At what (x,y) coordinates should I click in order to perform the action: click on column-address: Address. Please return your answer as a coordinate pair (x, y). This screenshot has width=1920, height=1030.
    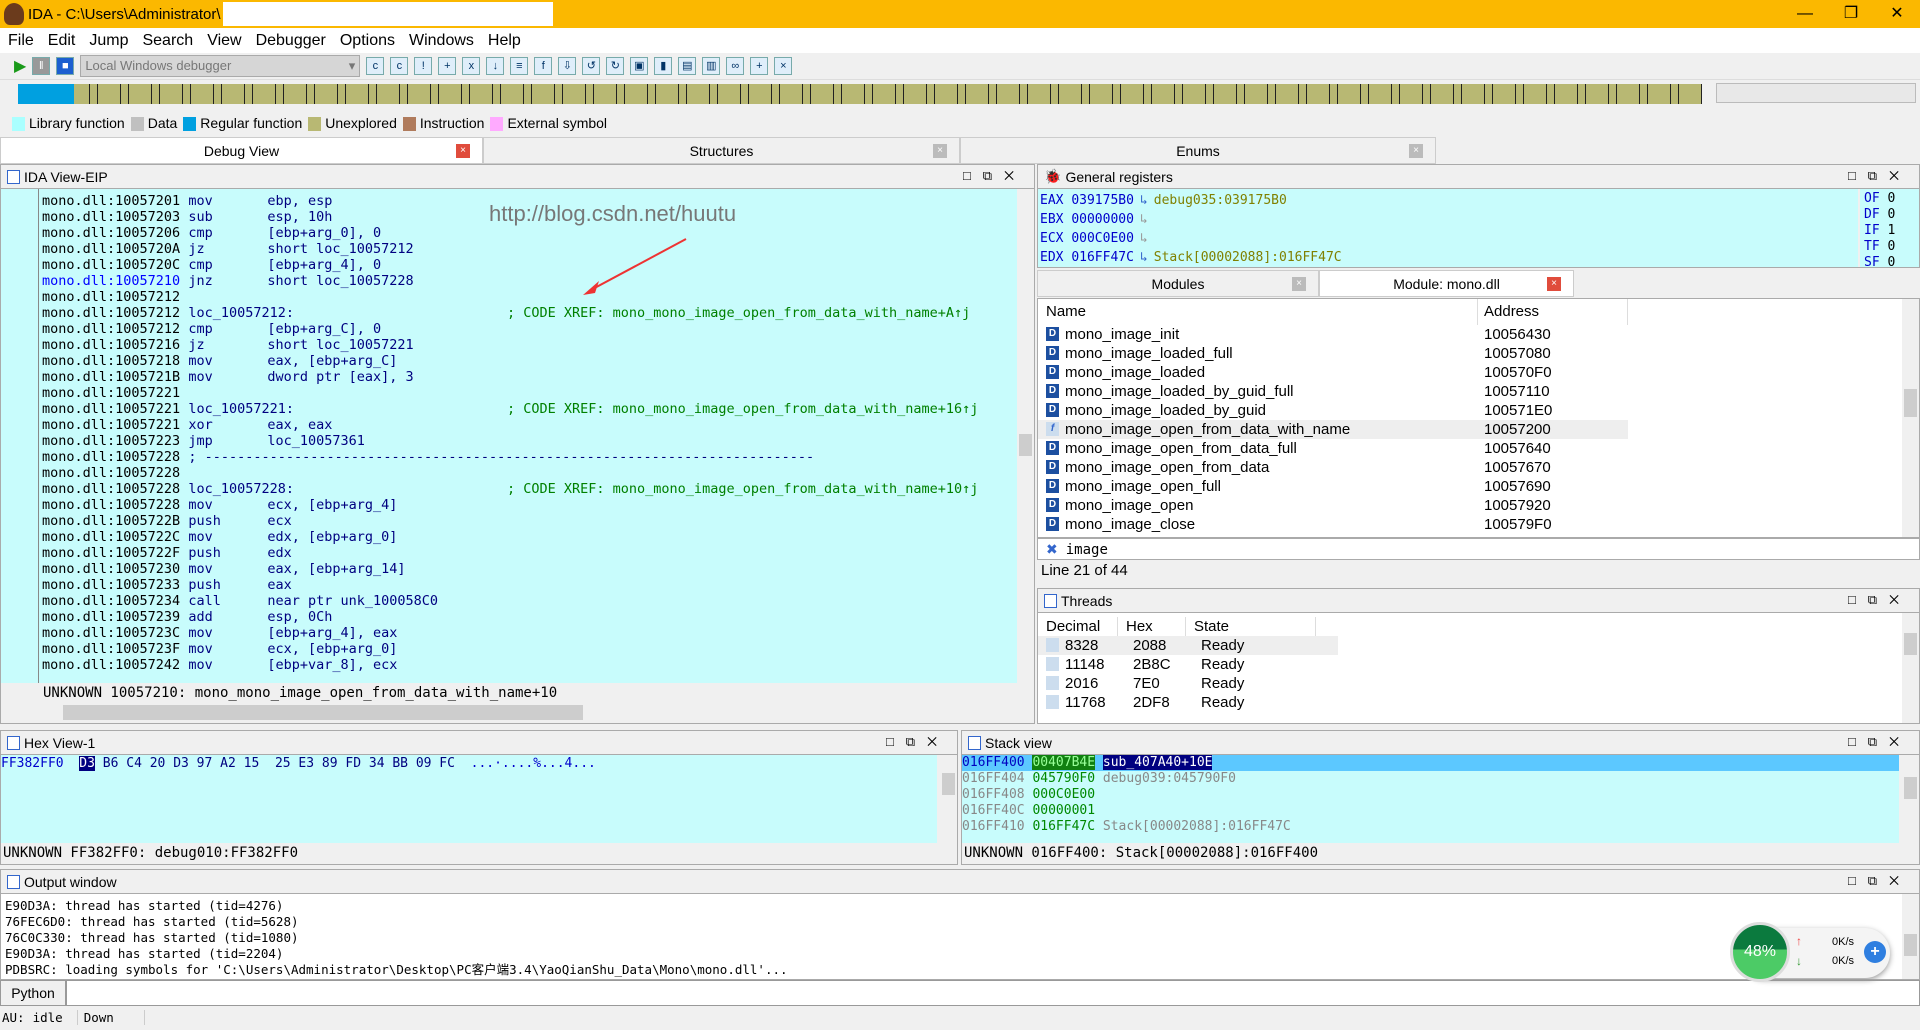
    Looking at the image, I should click on (1553, 312).